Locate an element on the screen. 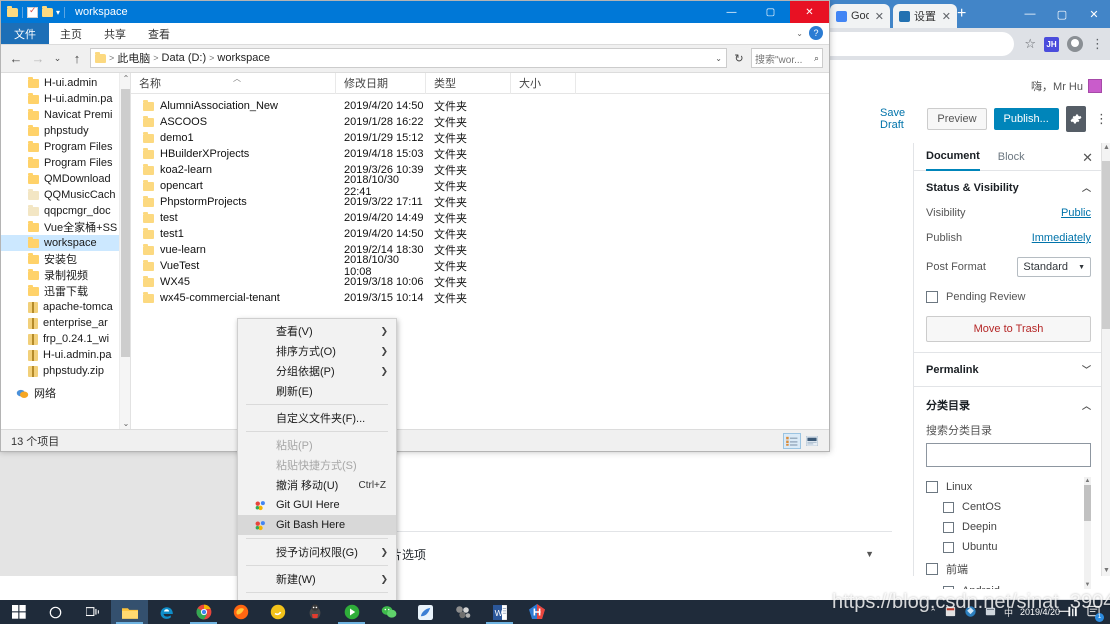 Image resolution: width=1110 pixels, height=624 pixels. nav-item-qqpcmgr-doc: qqpcmgr_doc is located at coordinates (66, 211).